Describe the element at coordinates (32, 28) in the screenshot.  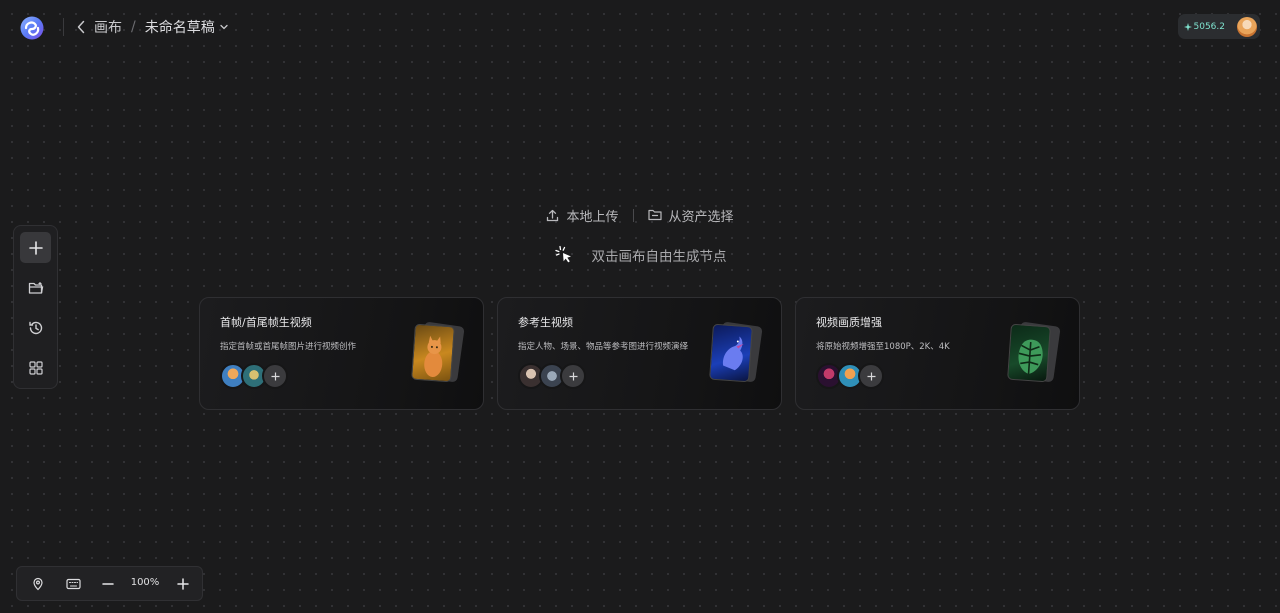
I see `app-logo-icon` at that location.